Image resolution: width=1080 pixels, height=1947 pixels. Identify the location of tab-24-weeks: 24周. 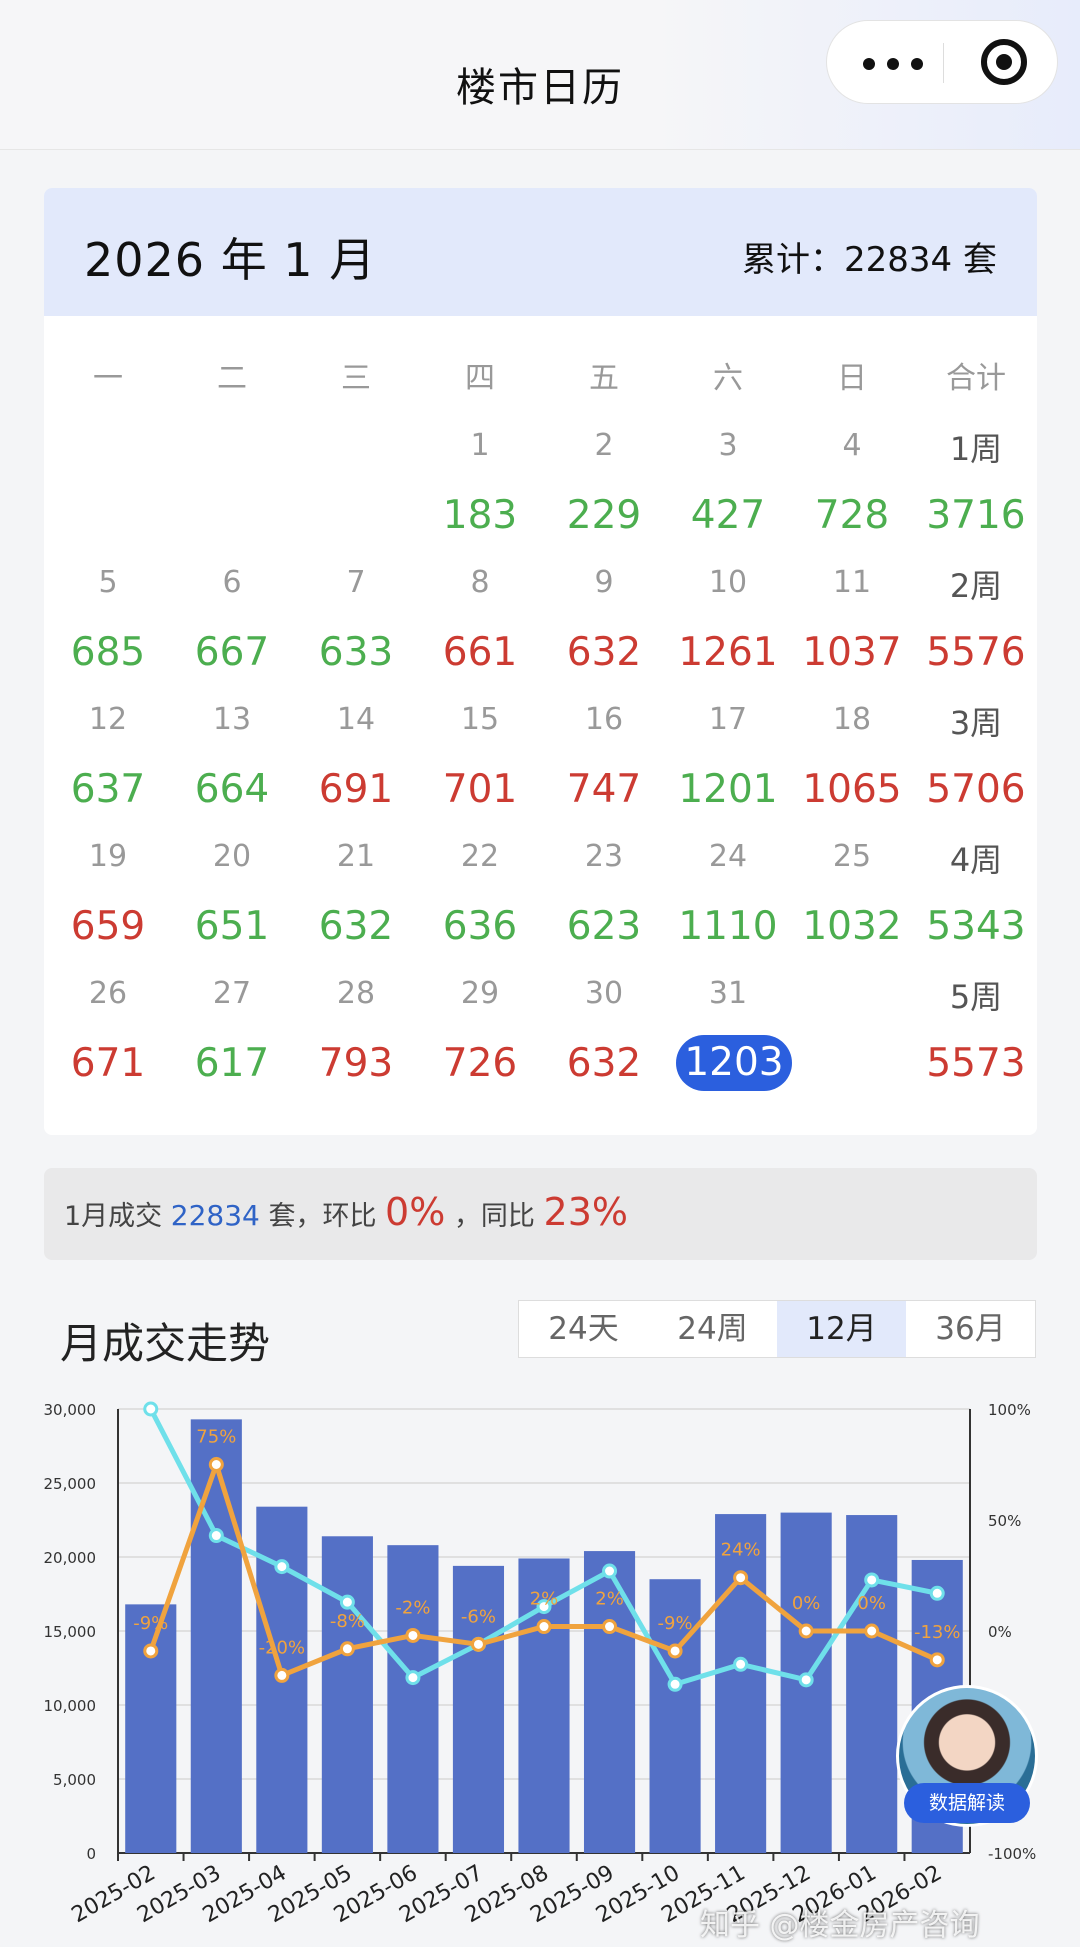
(712, 1329).